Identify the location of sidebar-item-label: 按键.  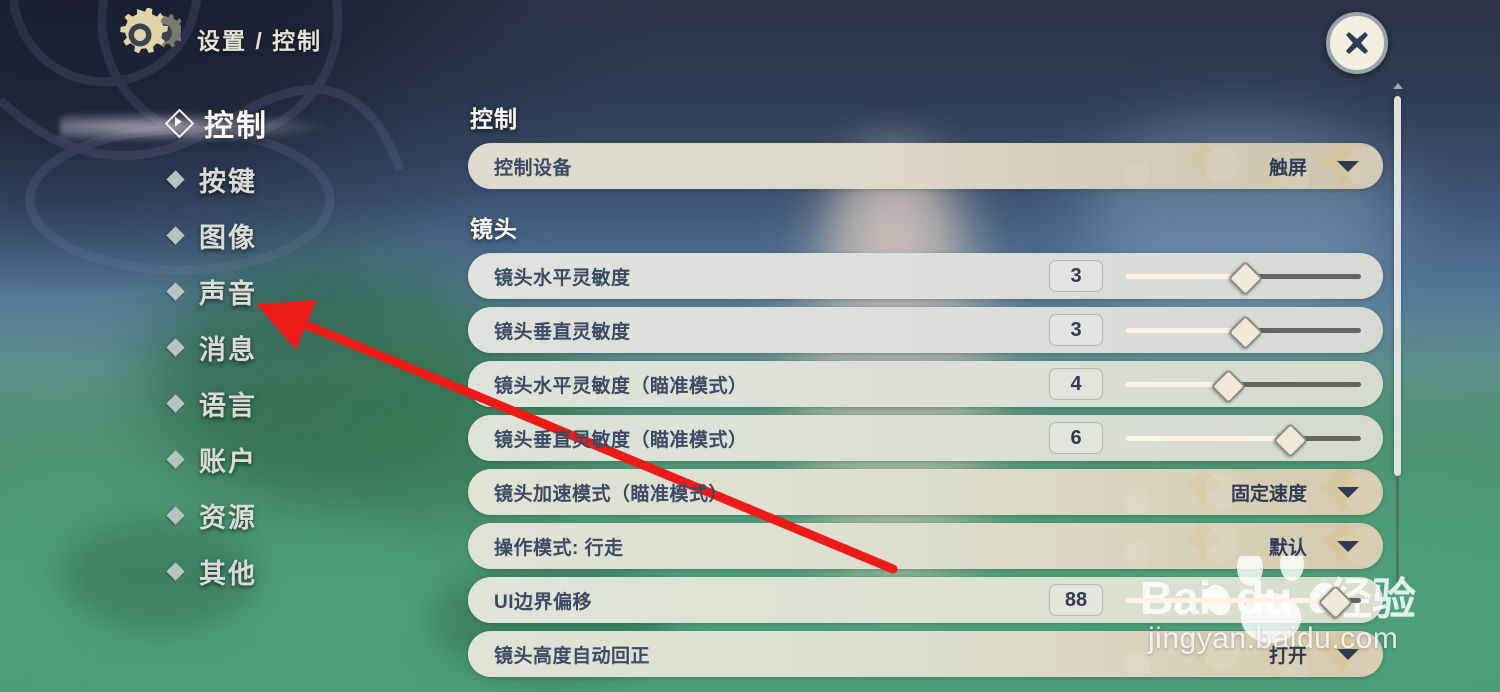
(228, 181).